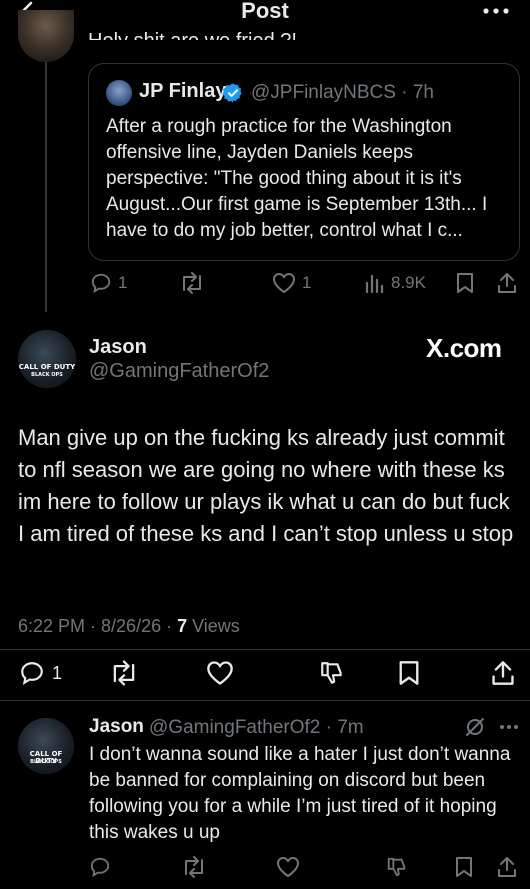  What do you see at coordinates (464, 867) in the screenshot?
I see `reply-bookmark-icon` at bounding box center [464, 867].